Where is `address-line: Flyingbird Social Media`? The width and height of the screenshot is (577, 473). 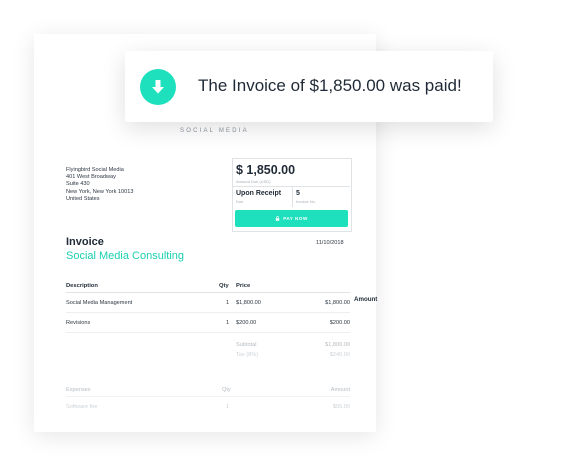
address-line: Flyingbird Social Media is located at coordinates (95, 170).